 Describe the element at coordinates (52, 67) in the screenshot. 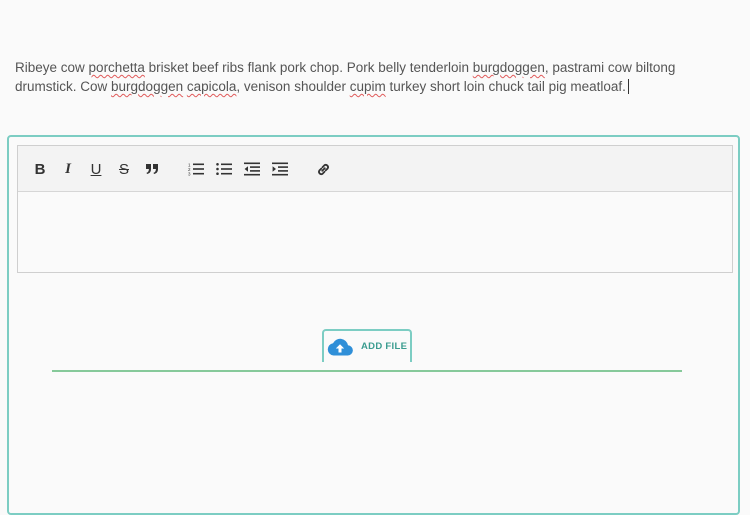

I see `editor-text: Ribeye cow` at that location.